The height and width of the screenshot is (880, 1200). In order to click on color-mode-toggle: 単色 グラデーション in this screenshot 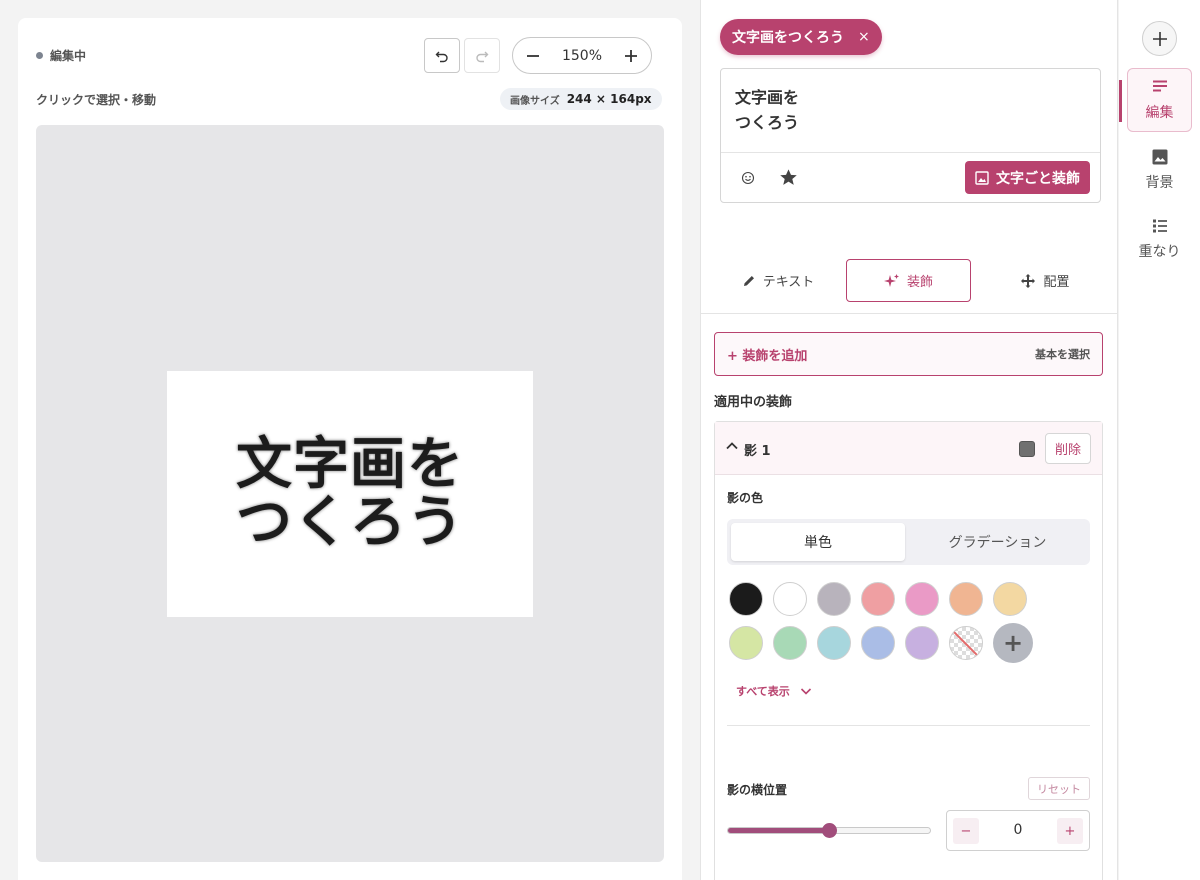, I will do `click(908, 542)`.